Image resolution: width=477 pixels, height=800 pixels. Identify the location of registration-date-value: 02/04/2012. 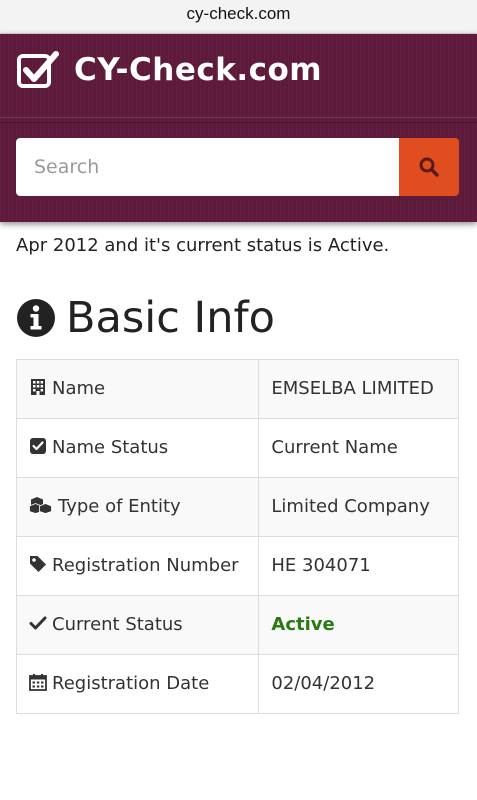
(358, 684).